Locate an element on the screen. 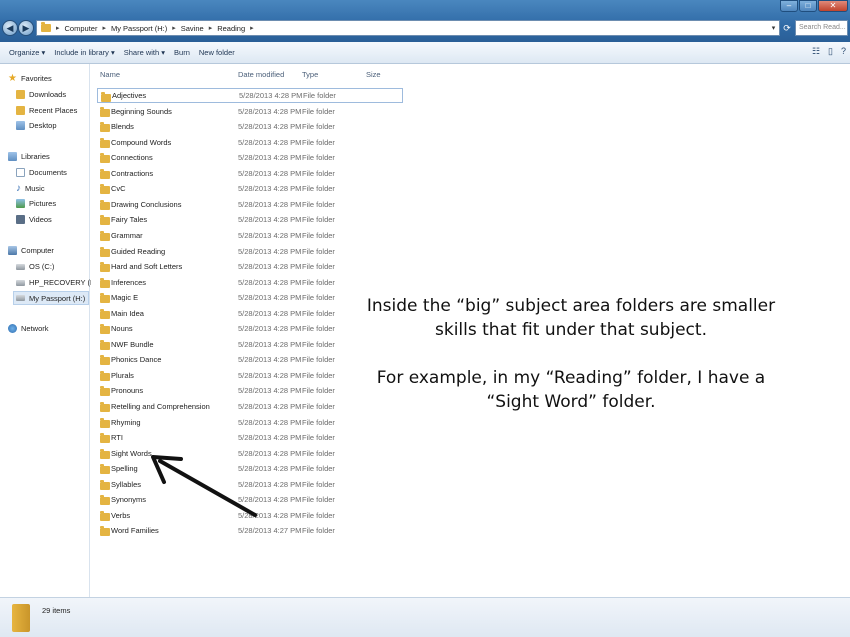  folder-icon is located at coordinates (21, 618).